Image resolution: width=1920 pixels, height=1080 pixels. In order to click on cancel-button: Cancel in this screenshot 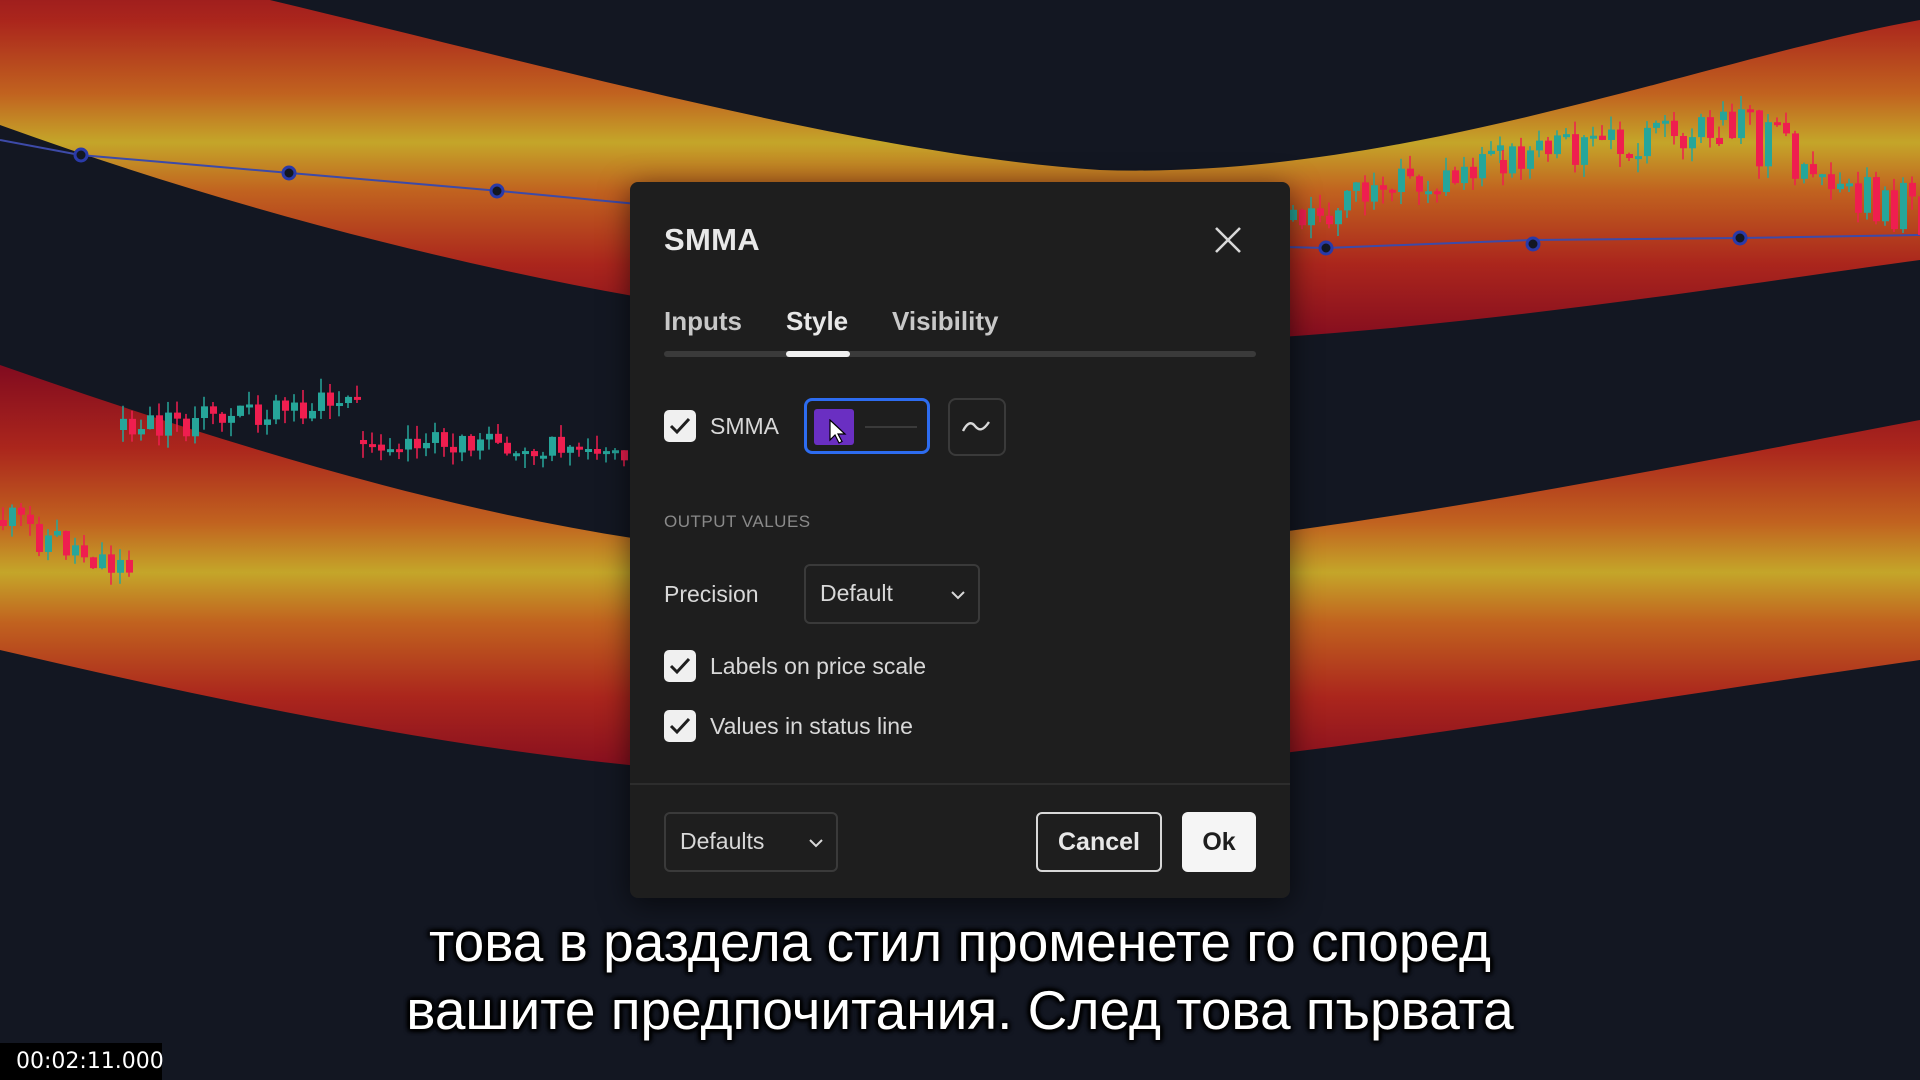, I will do `click(1099, 842)`.